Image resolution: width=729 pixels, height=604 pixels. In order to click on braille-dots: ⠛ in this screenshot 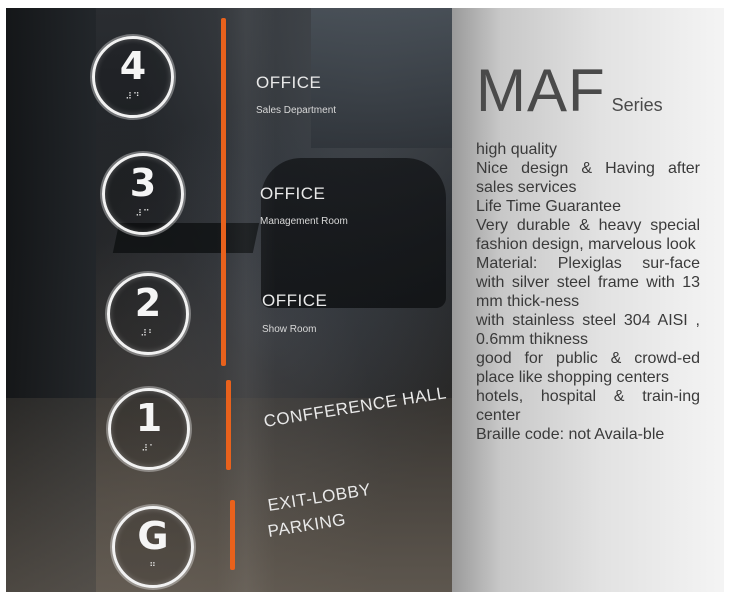, I will do `click(153, 566)`.